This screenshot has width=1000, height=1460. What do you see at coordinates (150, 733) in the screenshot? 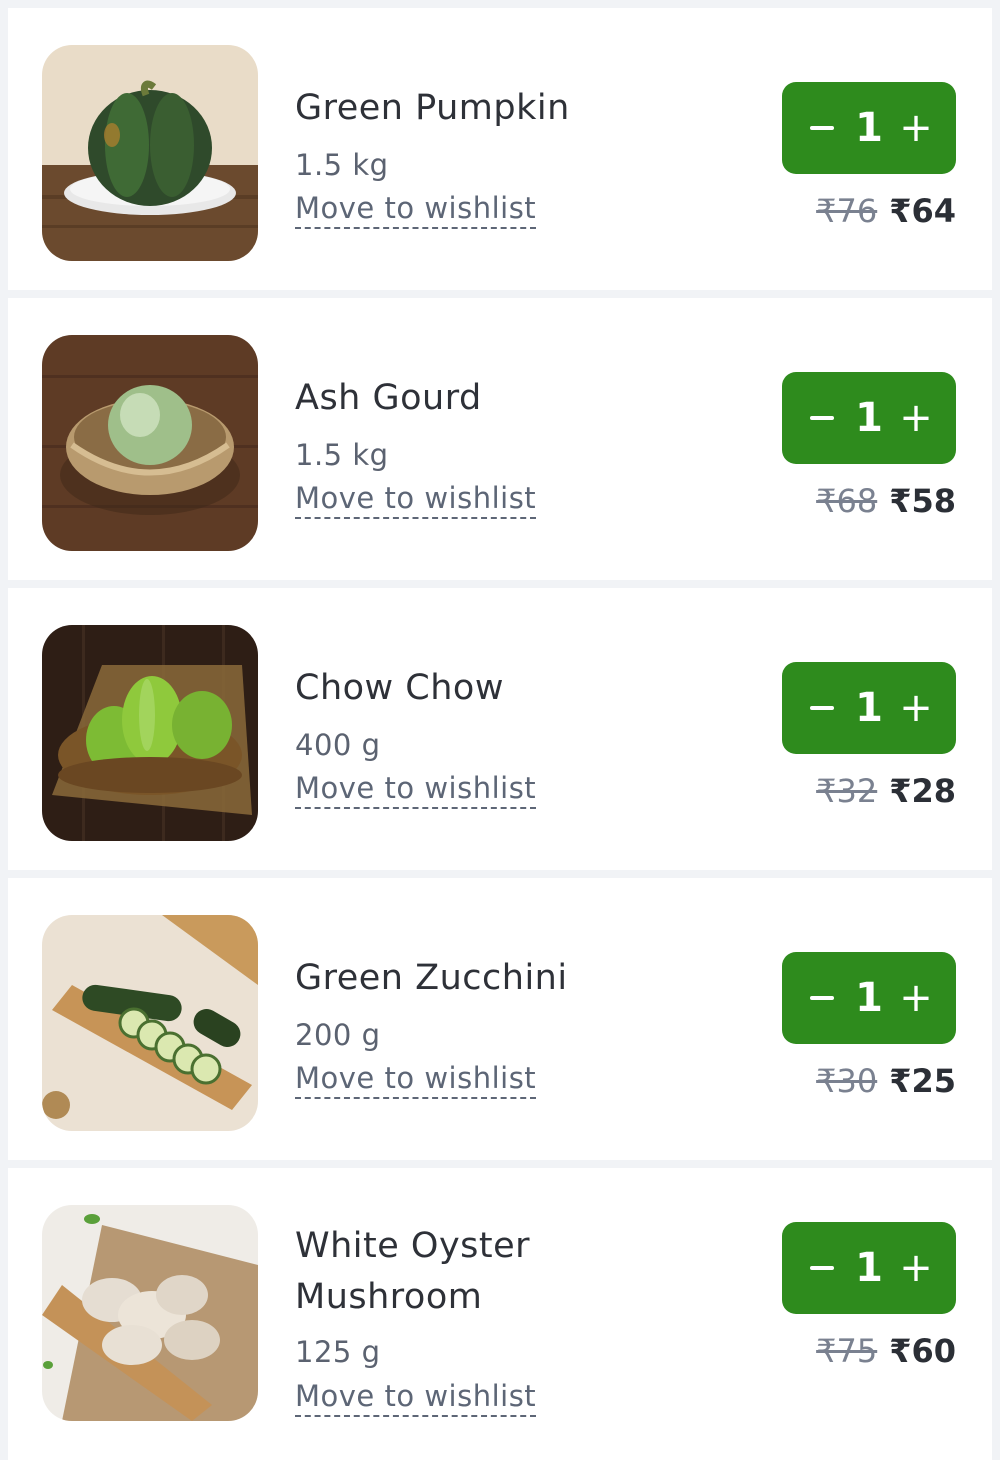
I see `chow-chow-image` at bounding box center [150, 733].